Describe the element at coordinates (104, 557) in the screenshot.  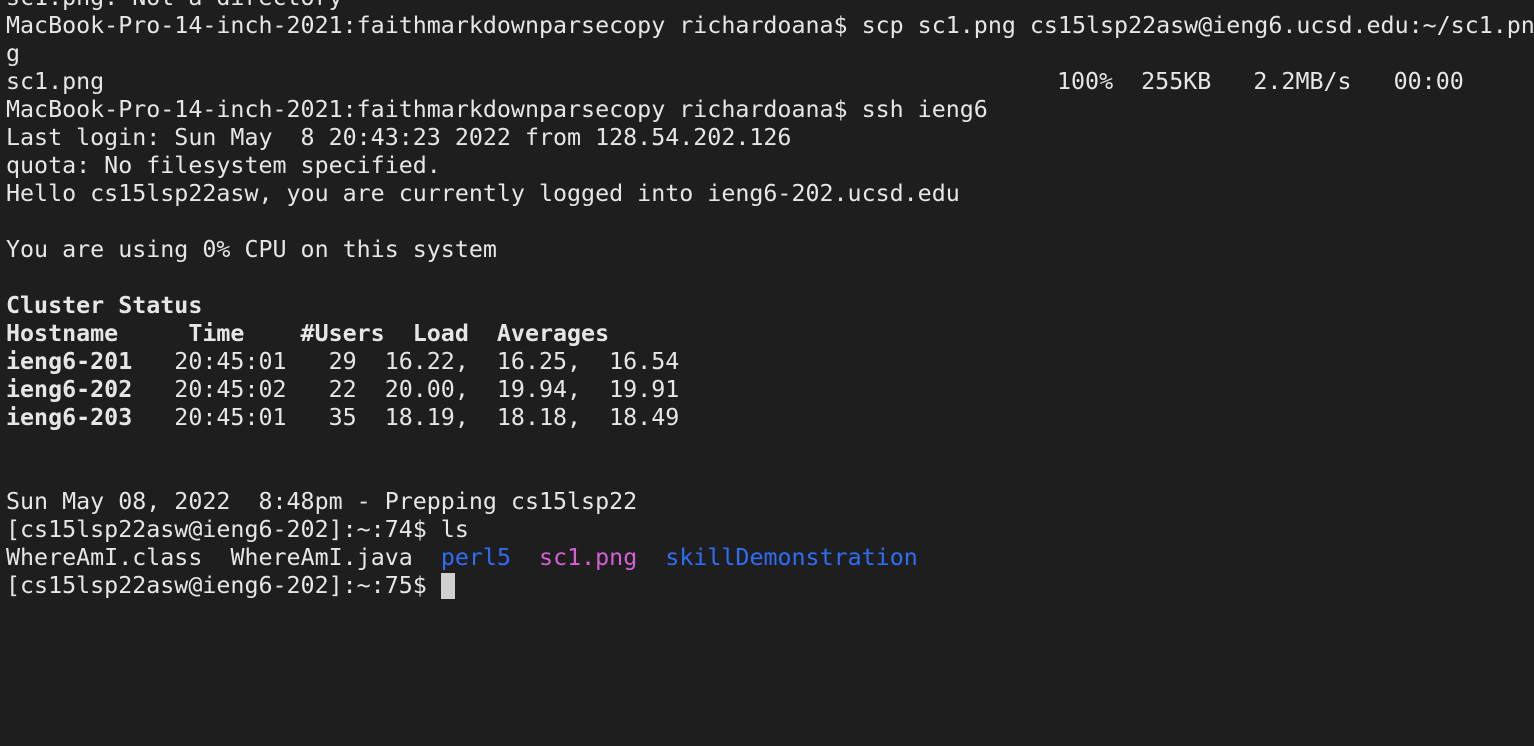
I see `ls-file: WhereAmI.class` at that location.